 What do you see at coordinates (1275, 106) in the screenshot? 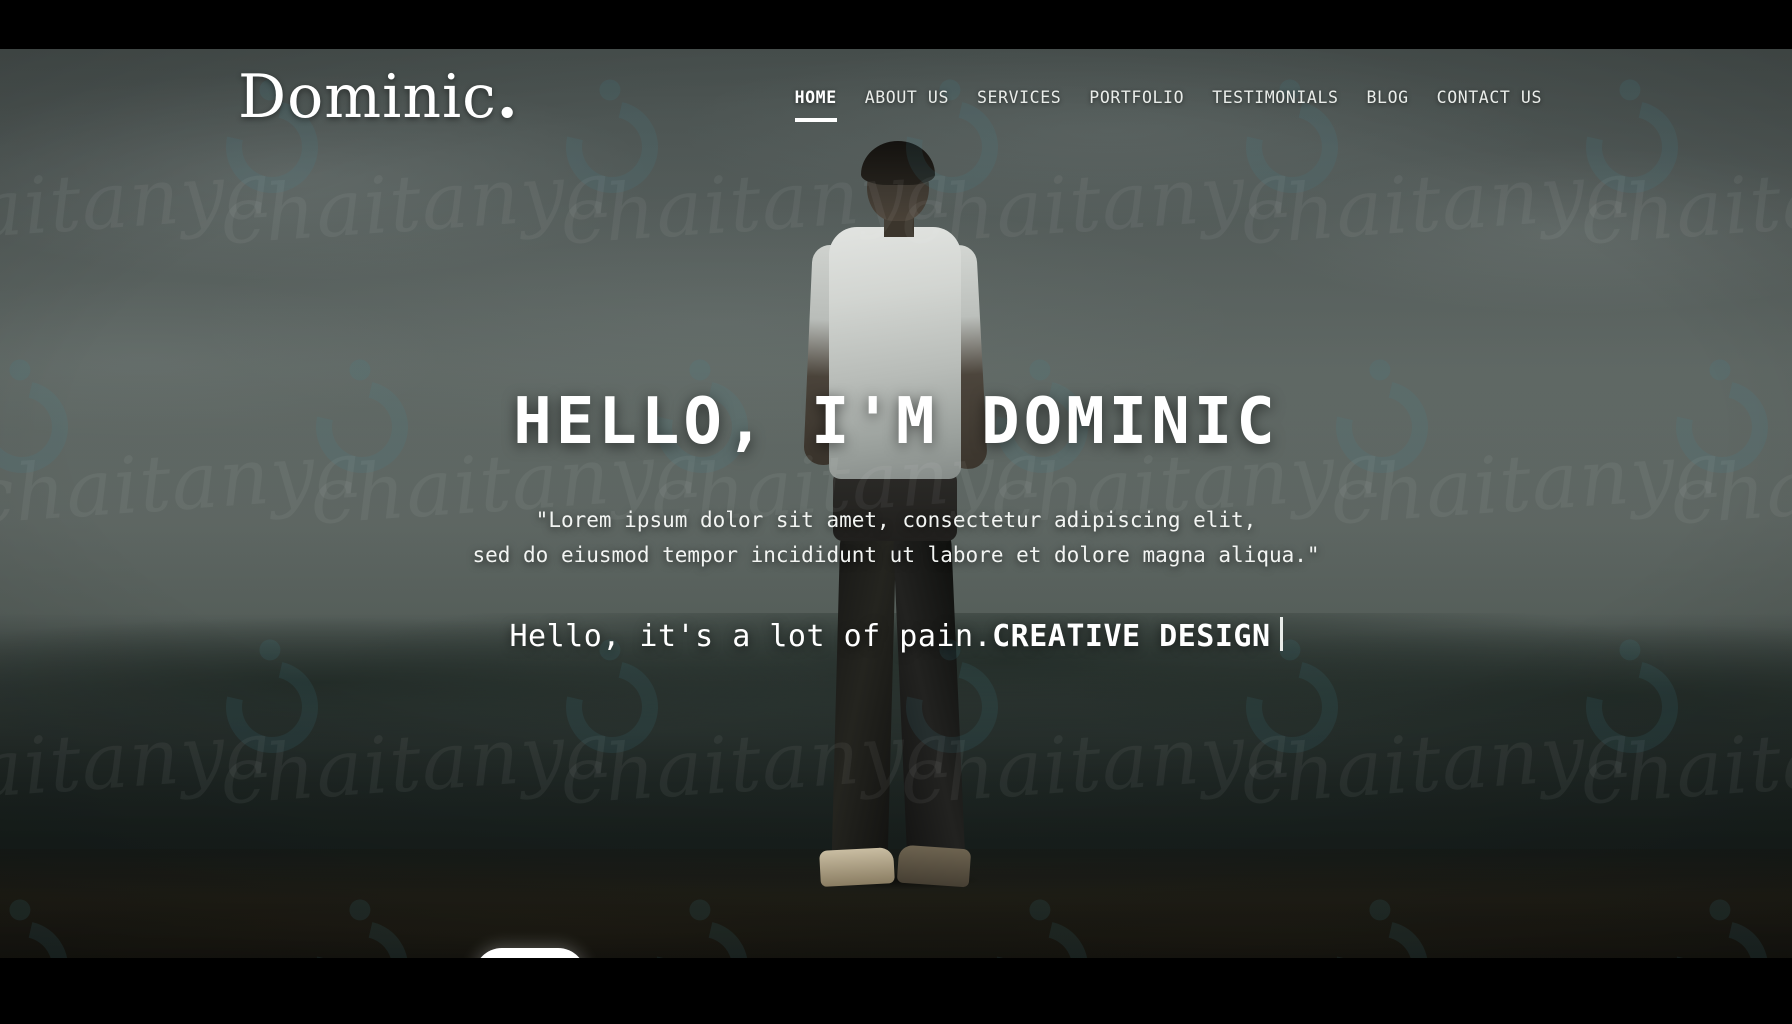
I see `nav-item-testimonials: TESTIMONIALS` at bounding box center [1275, 106].